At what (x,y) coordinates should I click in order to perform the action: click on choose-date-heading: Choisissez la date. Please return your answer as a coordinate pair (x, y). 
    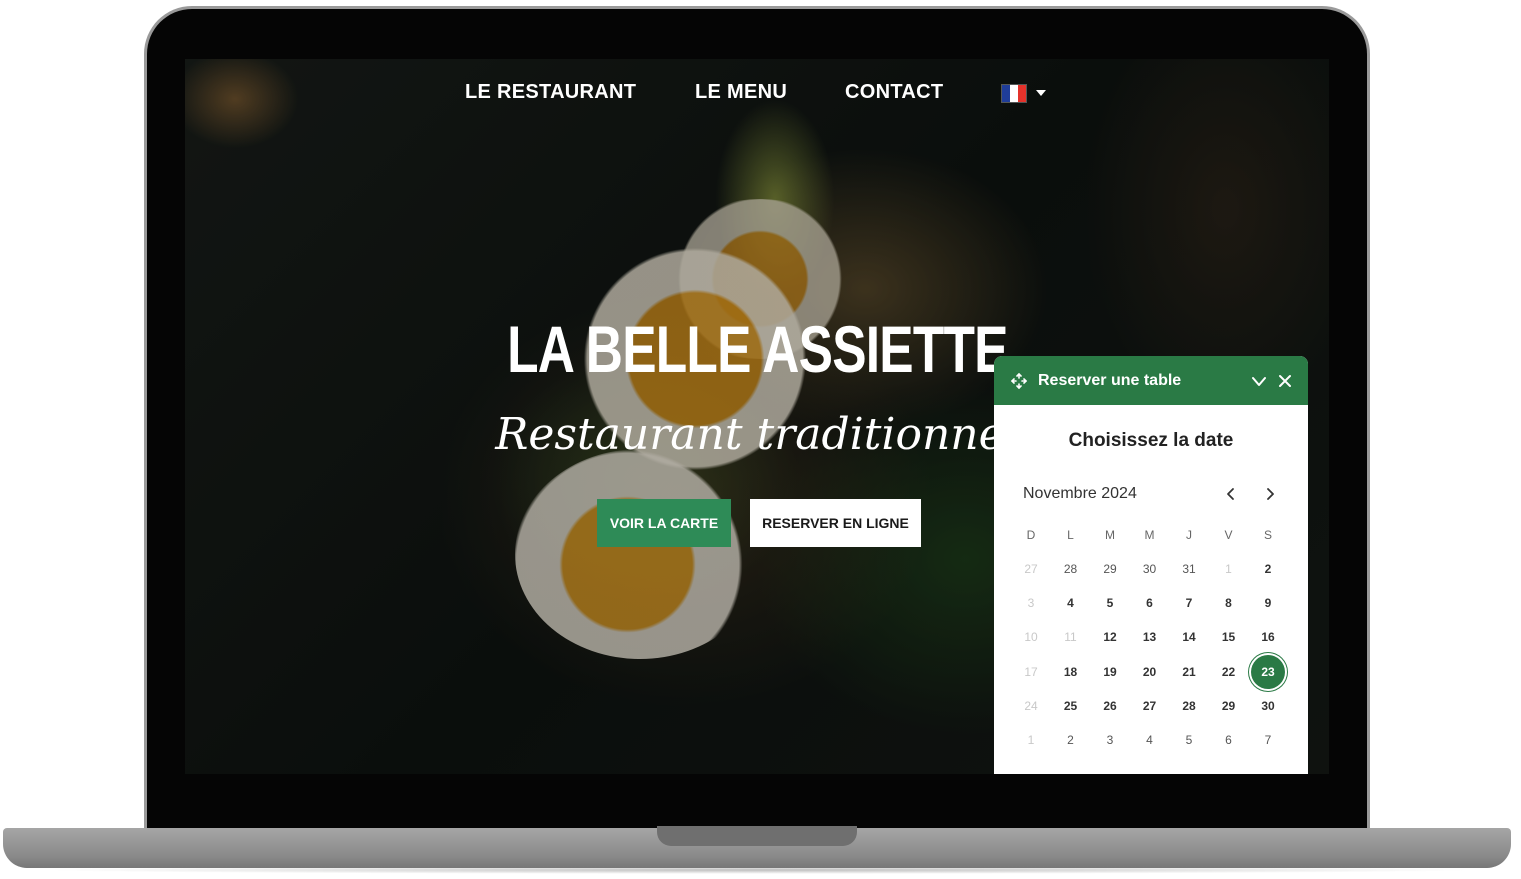
    Looking at the image, I should click on (1151, 440).